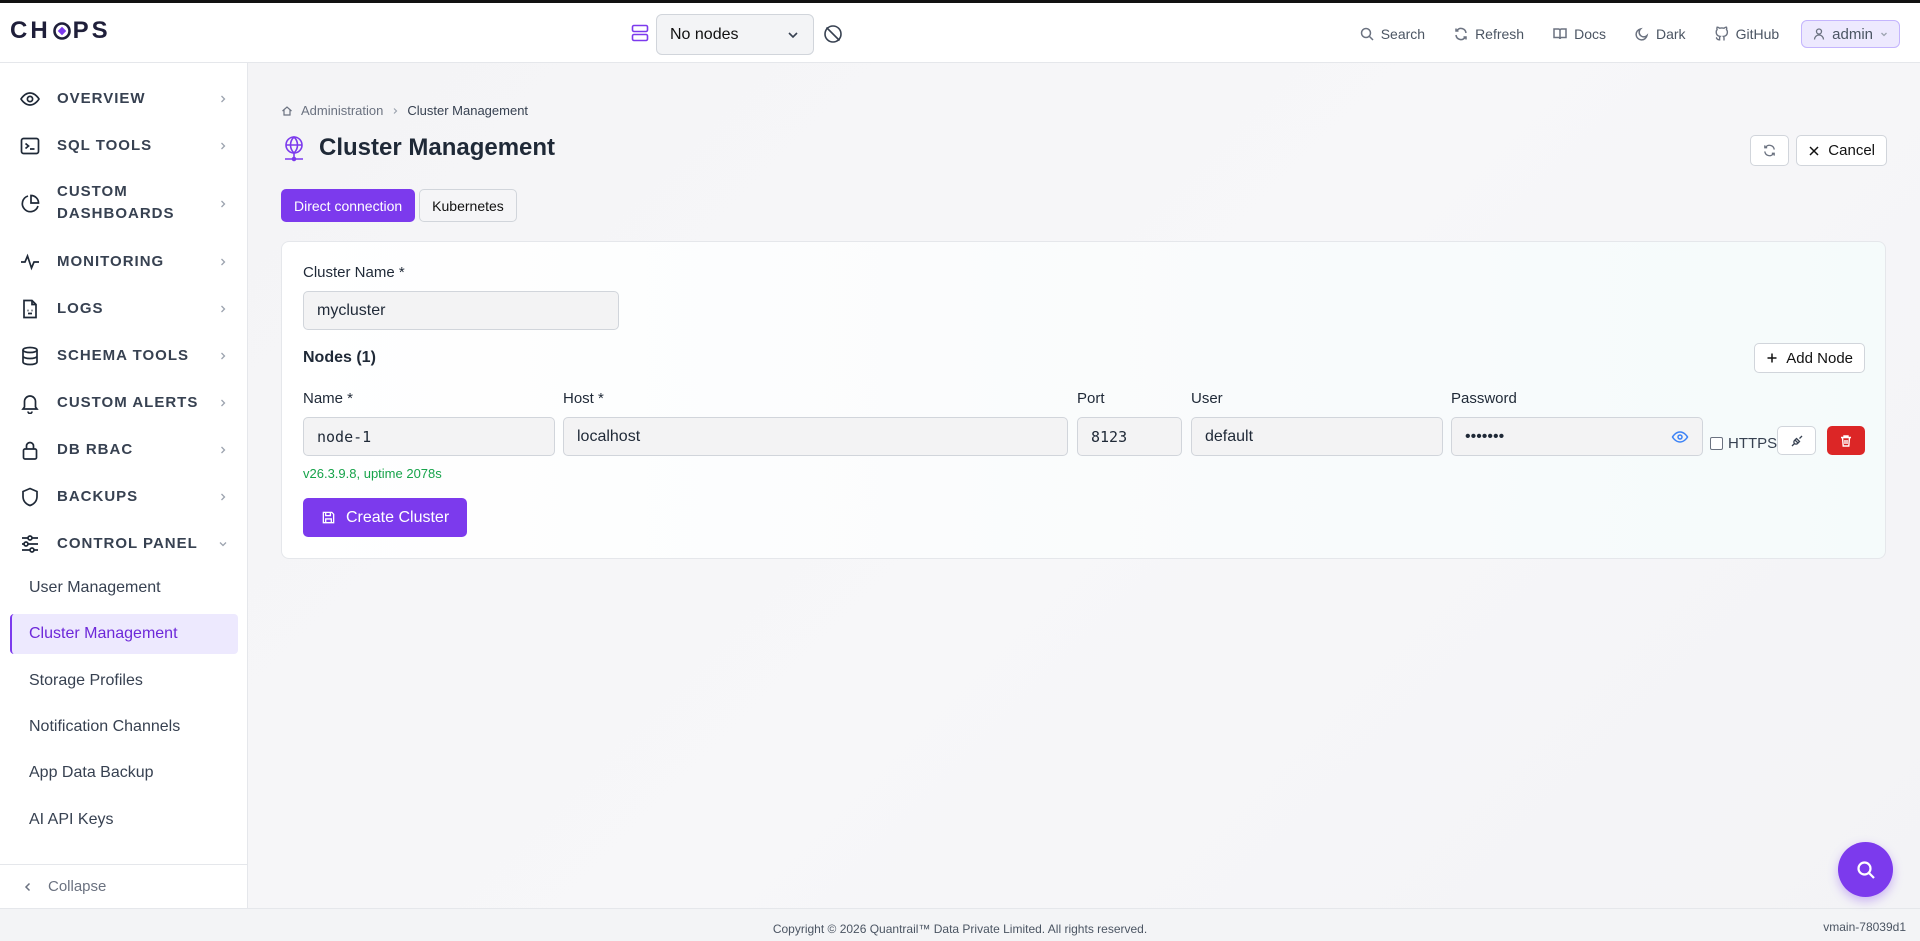 Image resolution: width=1920 pixels, height=941 pixels. I want to click on eye-icon, so click(1680, 437).